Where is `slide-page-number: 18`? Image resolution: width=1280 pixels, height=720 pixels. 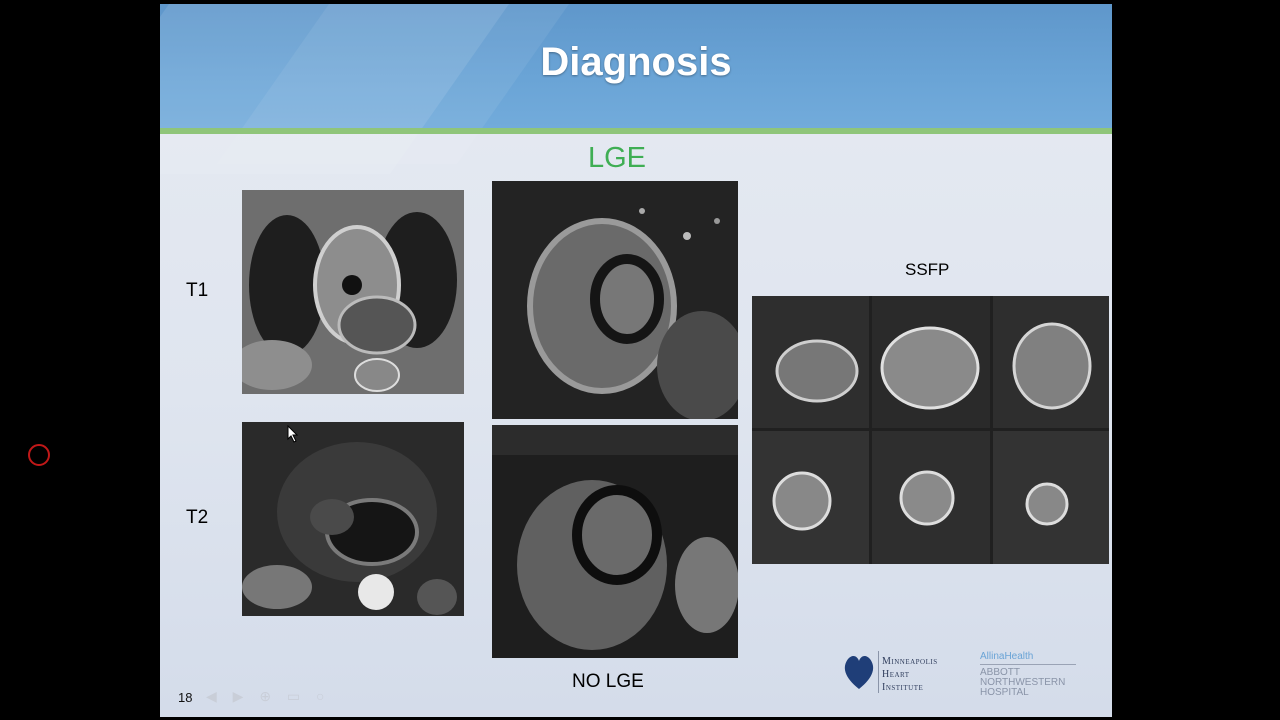 slide-page-number: 18 is located at coordinates (185, 697).